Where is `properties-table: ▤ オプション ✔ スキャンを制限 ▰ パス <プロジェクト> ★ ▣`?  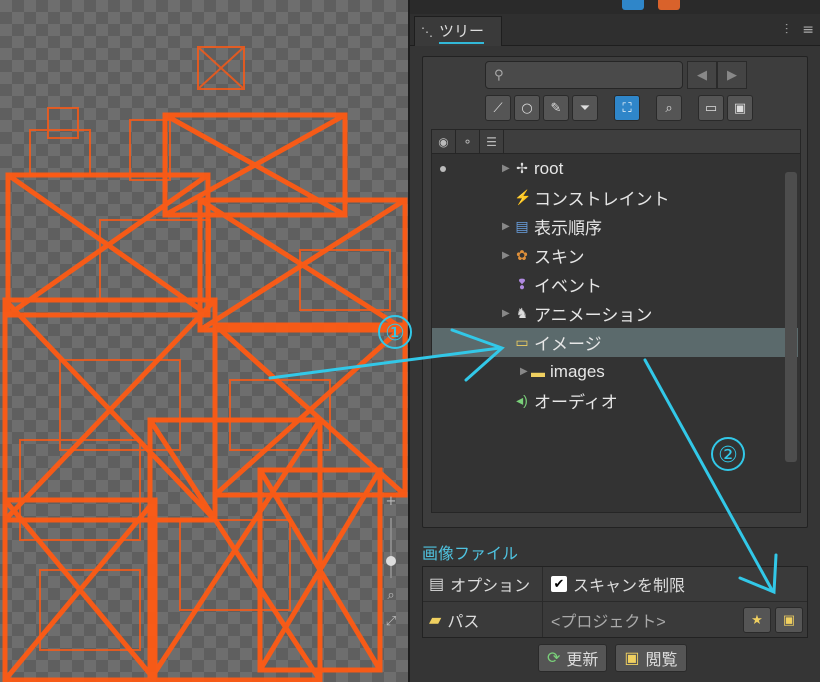 properties-table: ▤ オプション ✔ スキャンを制限 ▰ パス <プロジェクト> ★ ▣ is located at coordinates (615, 602).